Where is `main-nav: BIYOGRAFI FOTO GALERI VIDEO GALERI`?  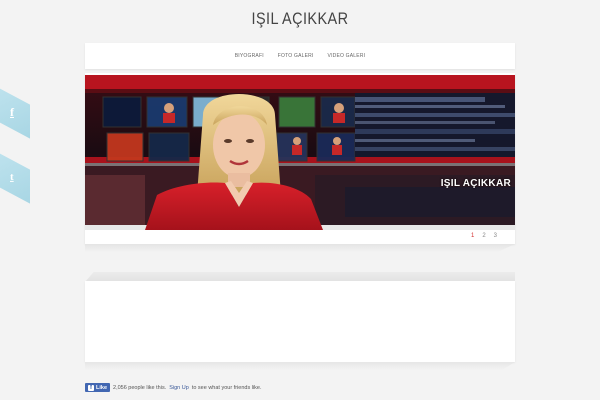 main-nav: BIYOGRAFI FOTO GALERI VIDEO GALERI is located at coordinates (300, 56).